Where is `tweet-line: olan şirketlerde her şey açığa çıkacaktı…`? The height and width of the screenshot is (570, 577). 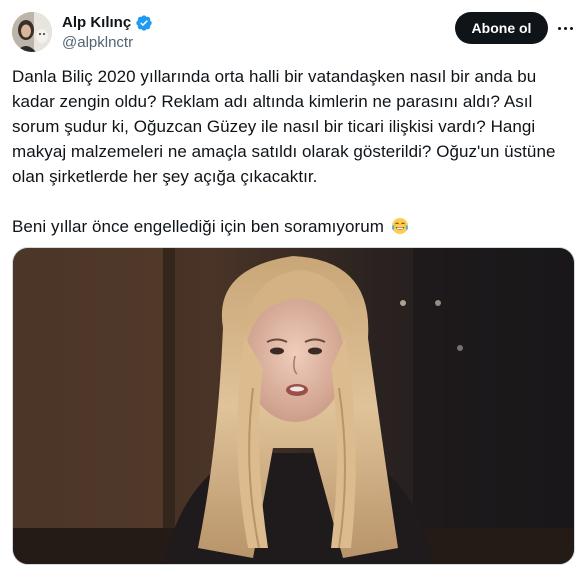 tweet-line: olan şirketlerde her şey açığa çıkacaktı… is located at coordinates (165, 176).